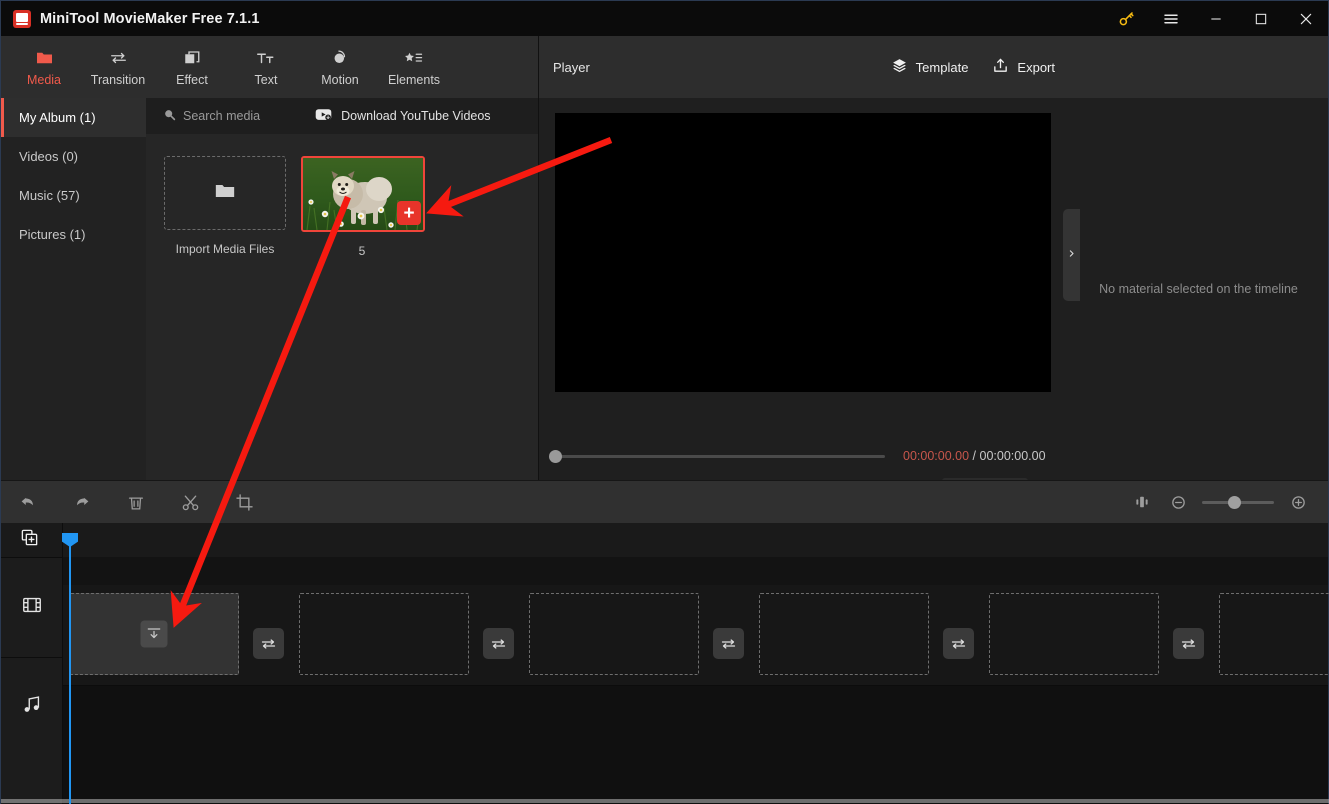  Describe the element at coordinates (136, 502) in the screenshot. I see `delete-button` at that location.